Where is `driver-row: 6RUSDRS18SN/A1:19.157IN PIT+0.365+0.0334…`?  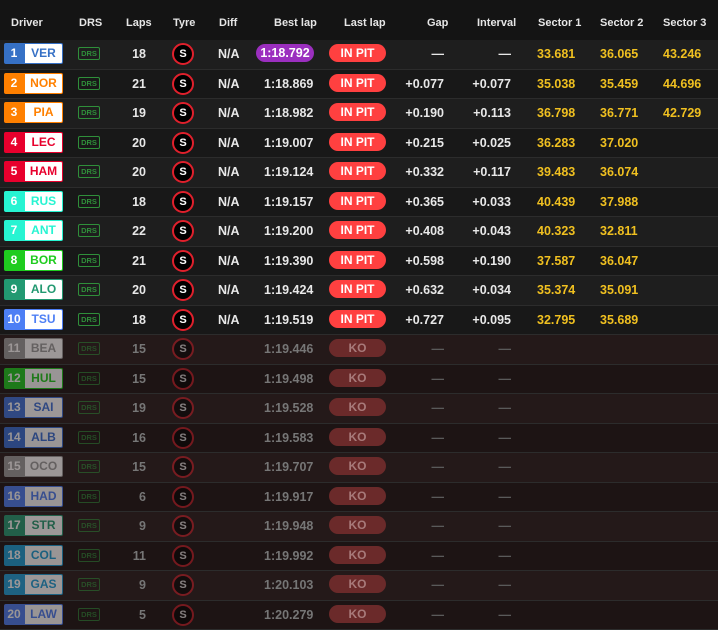
driver-row: 6RUSDRS18SN/A1:19.157IN PIT+0.365+0.0334… is located at coordinates (359, 203).